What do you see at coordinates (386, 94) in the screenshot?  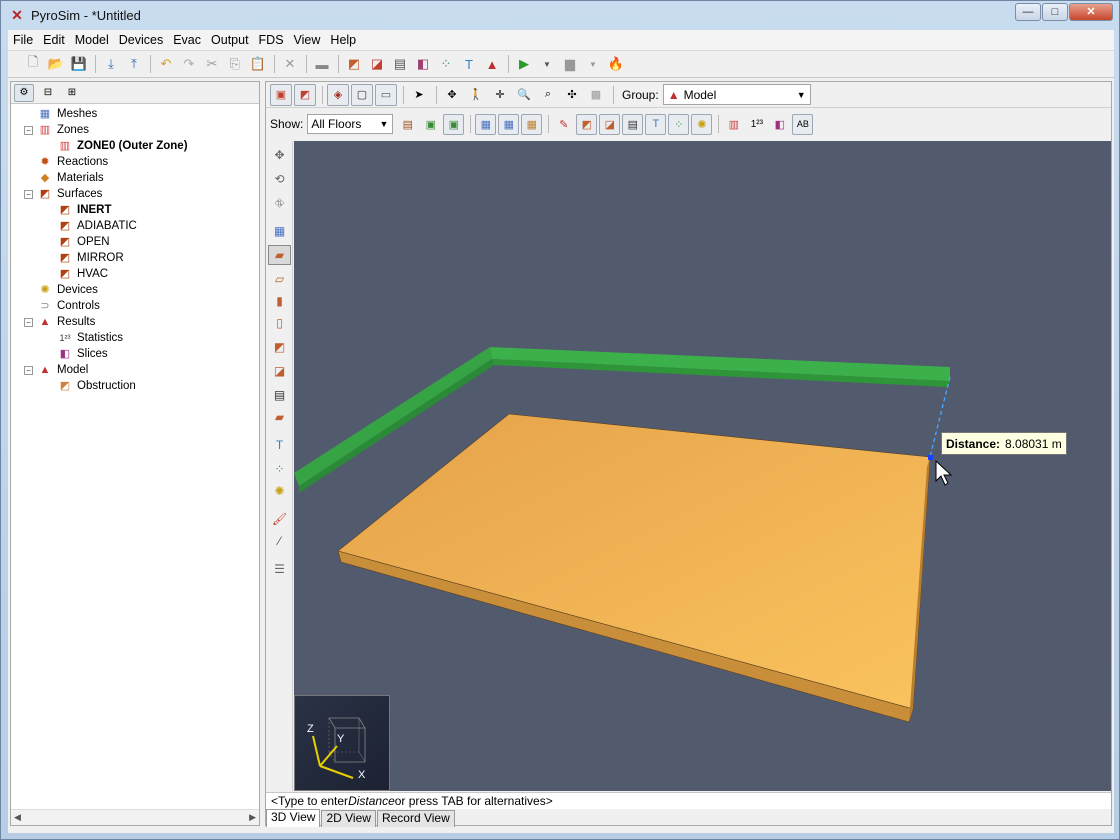 I see `view-wireframe-icon: ▭` at bounding box center [386, 94].